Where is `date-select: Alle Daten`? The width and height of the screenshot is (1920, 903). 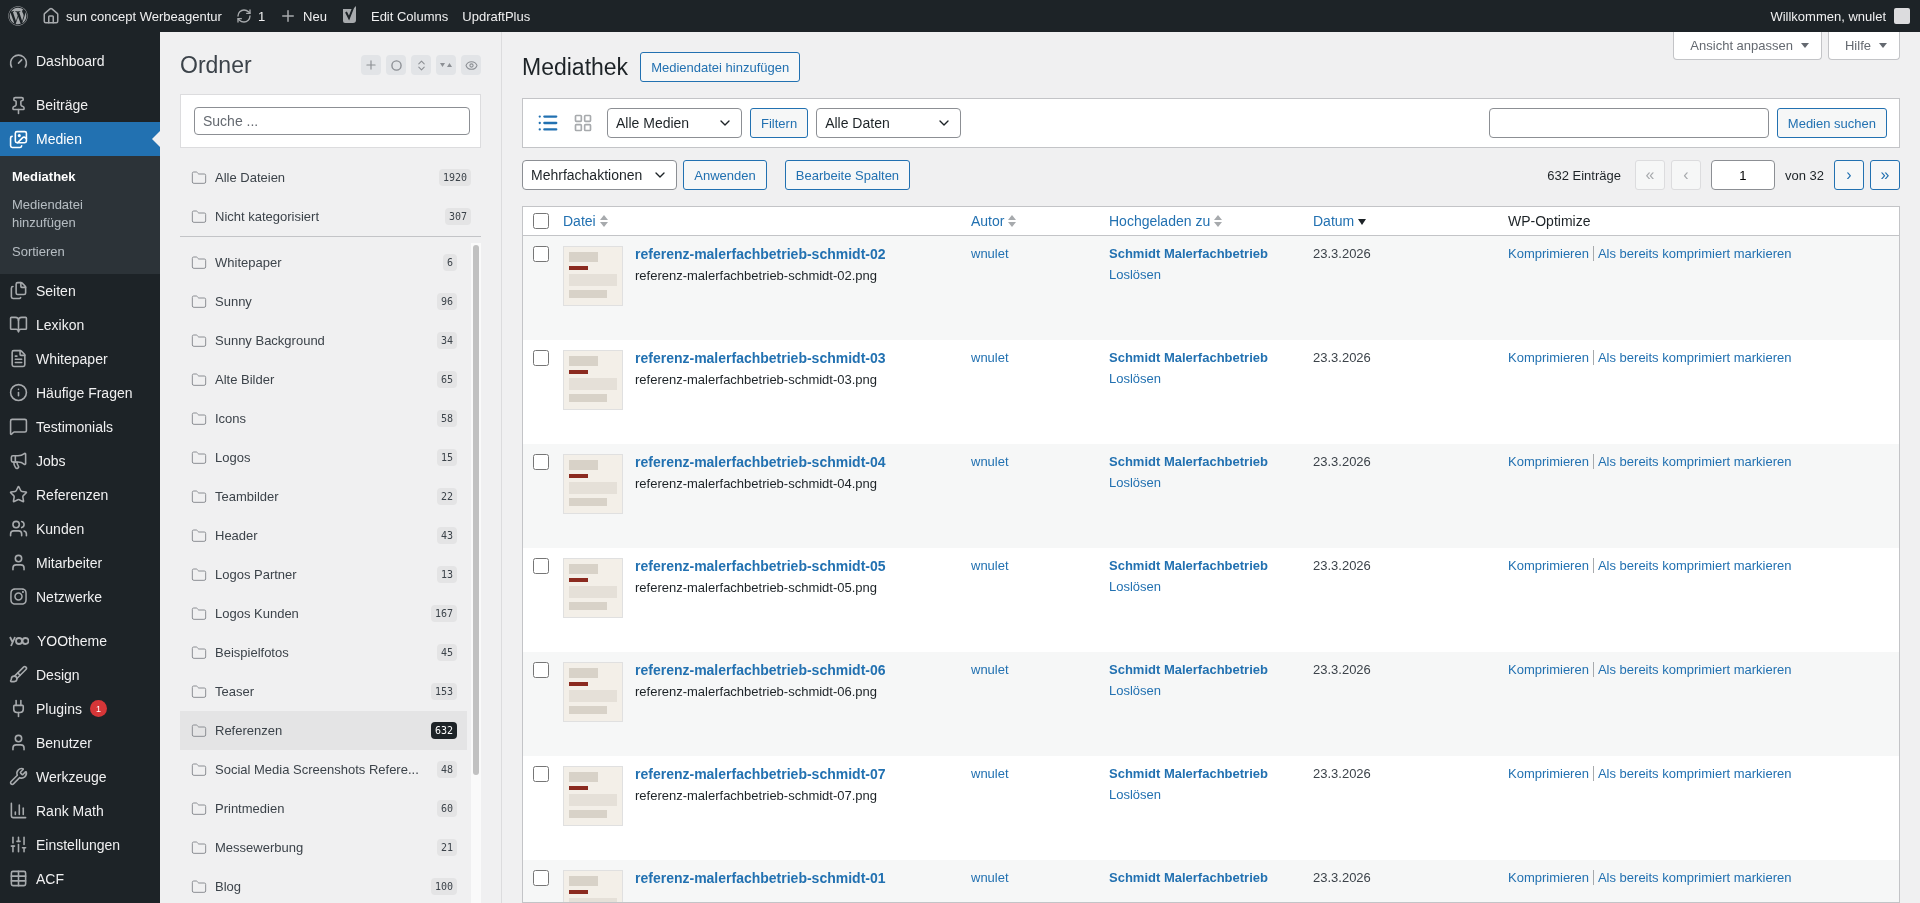
date-select: Alle Daten is located at coordinates (889, 123).